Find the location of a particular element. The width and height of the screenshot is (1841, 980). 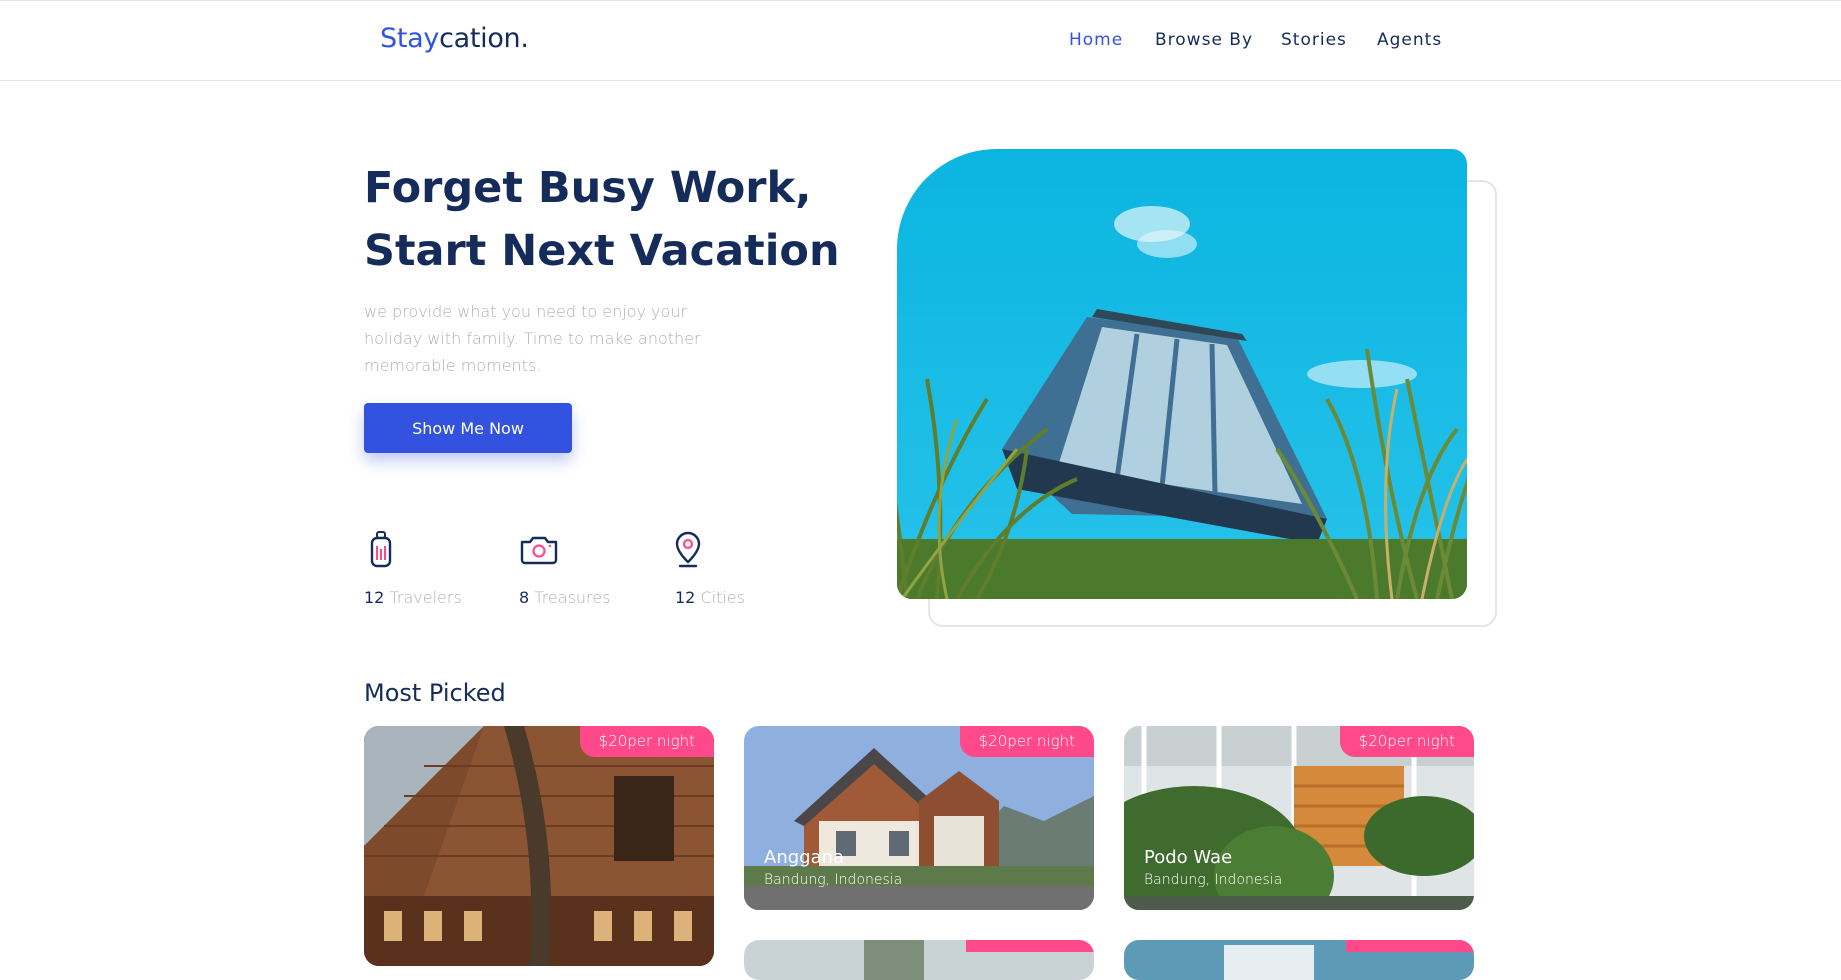

stat-label: Travelers is located at coordinates (425, 597).